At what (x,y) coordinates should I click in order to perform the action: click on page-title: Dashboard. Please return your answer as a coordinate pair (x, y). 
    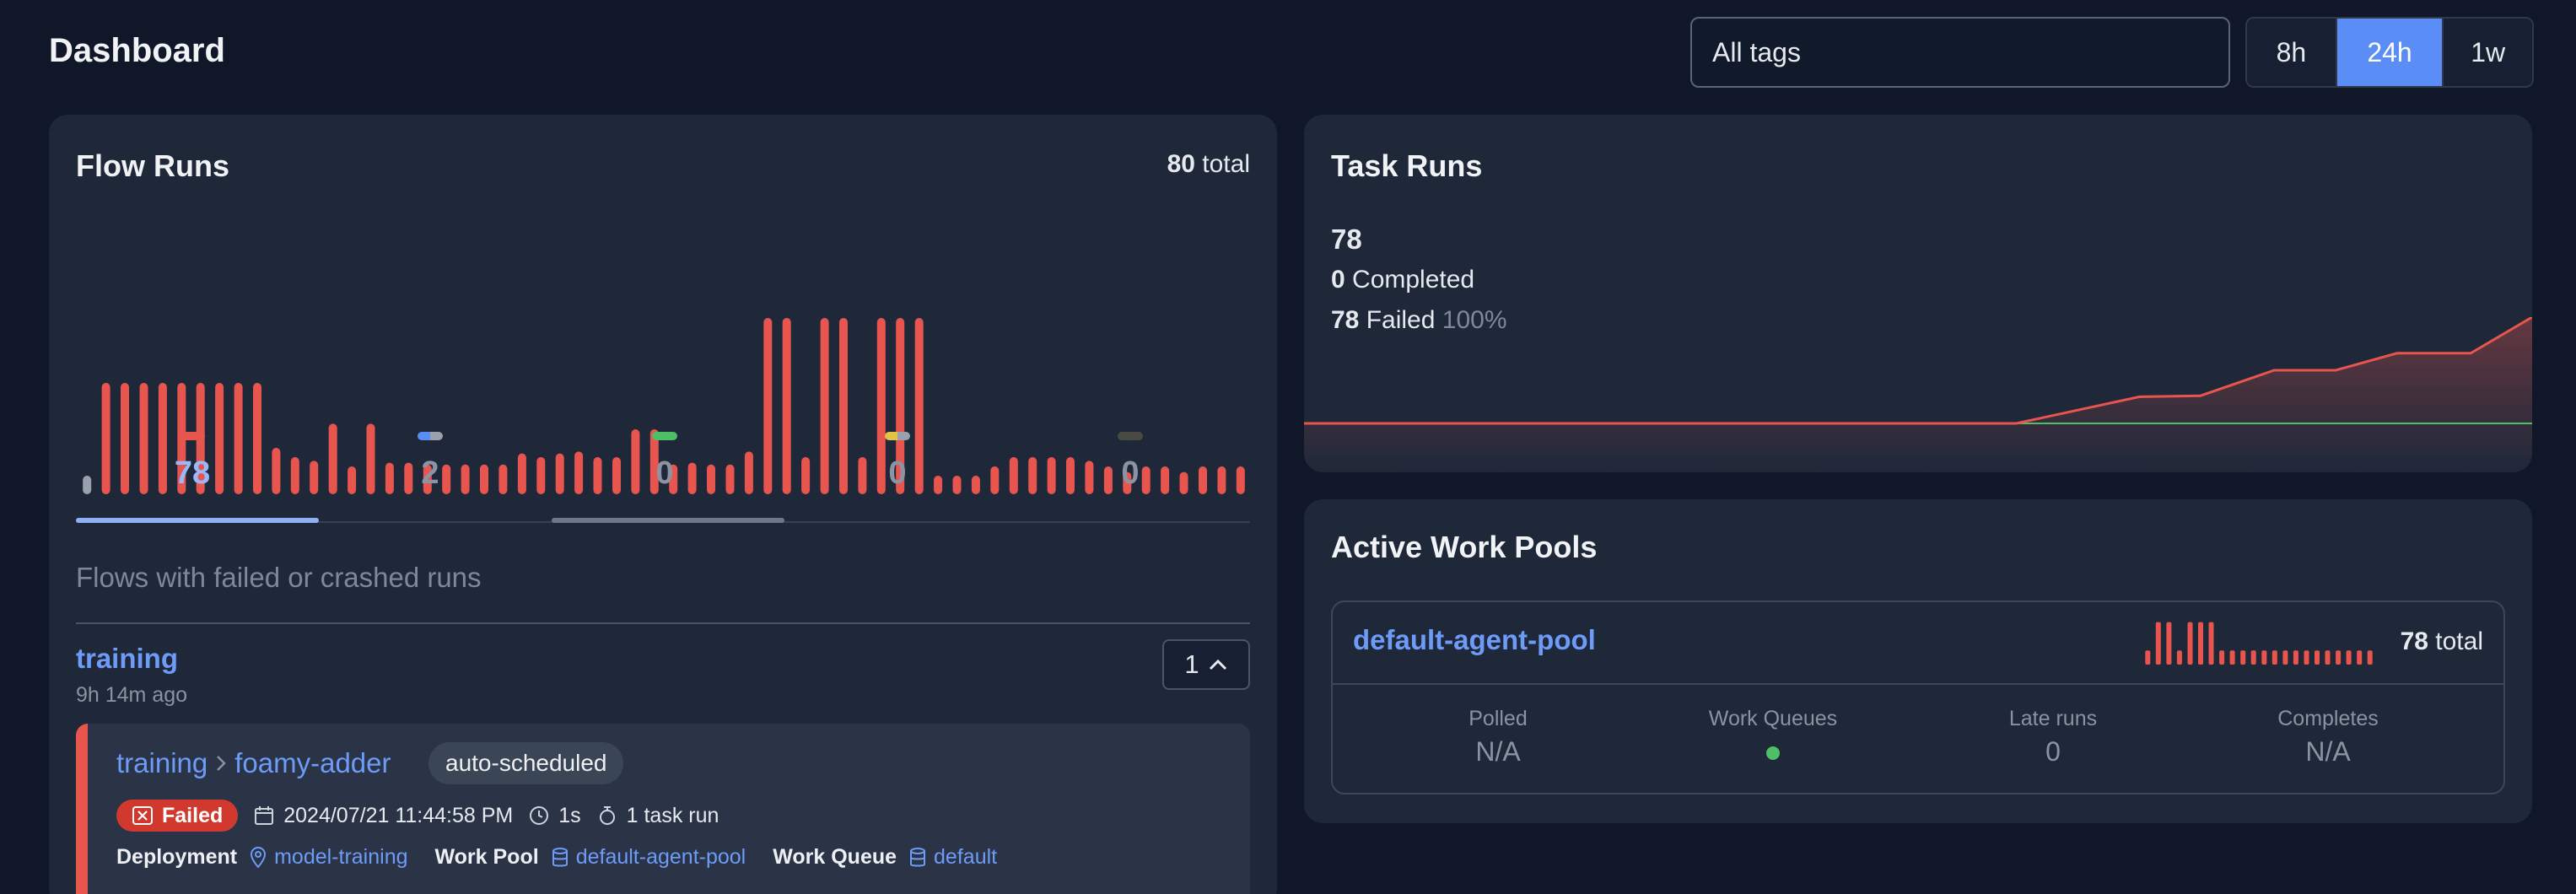
    Looking at the image, I should click on (137, 50).